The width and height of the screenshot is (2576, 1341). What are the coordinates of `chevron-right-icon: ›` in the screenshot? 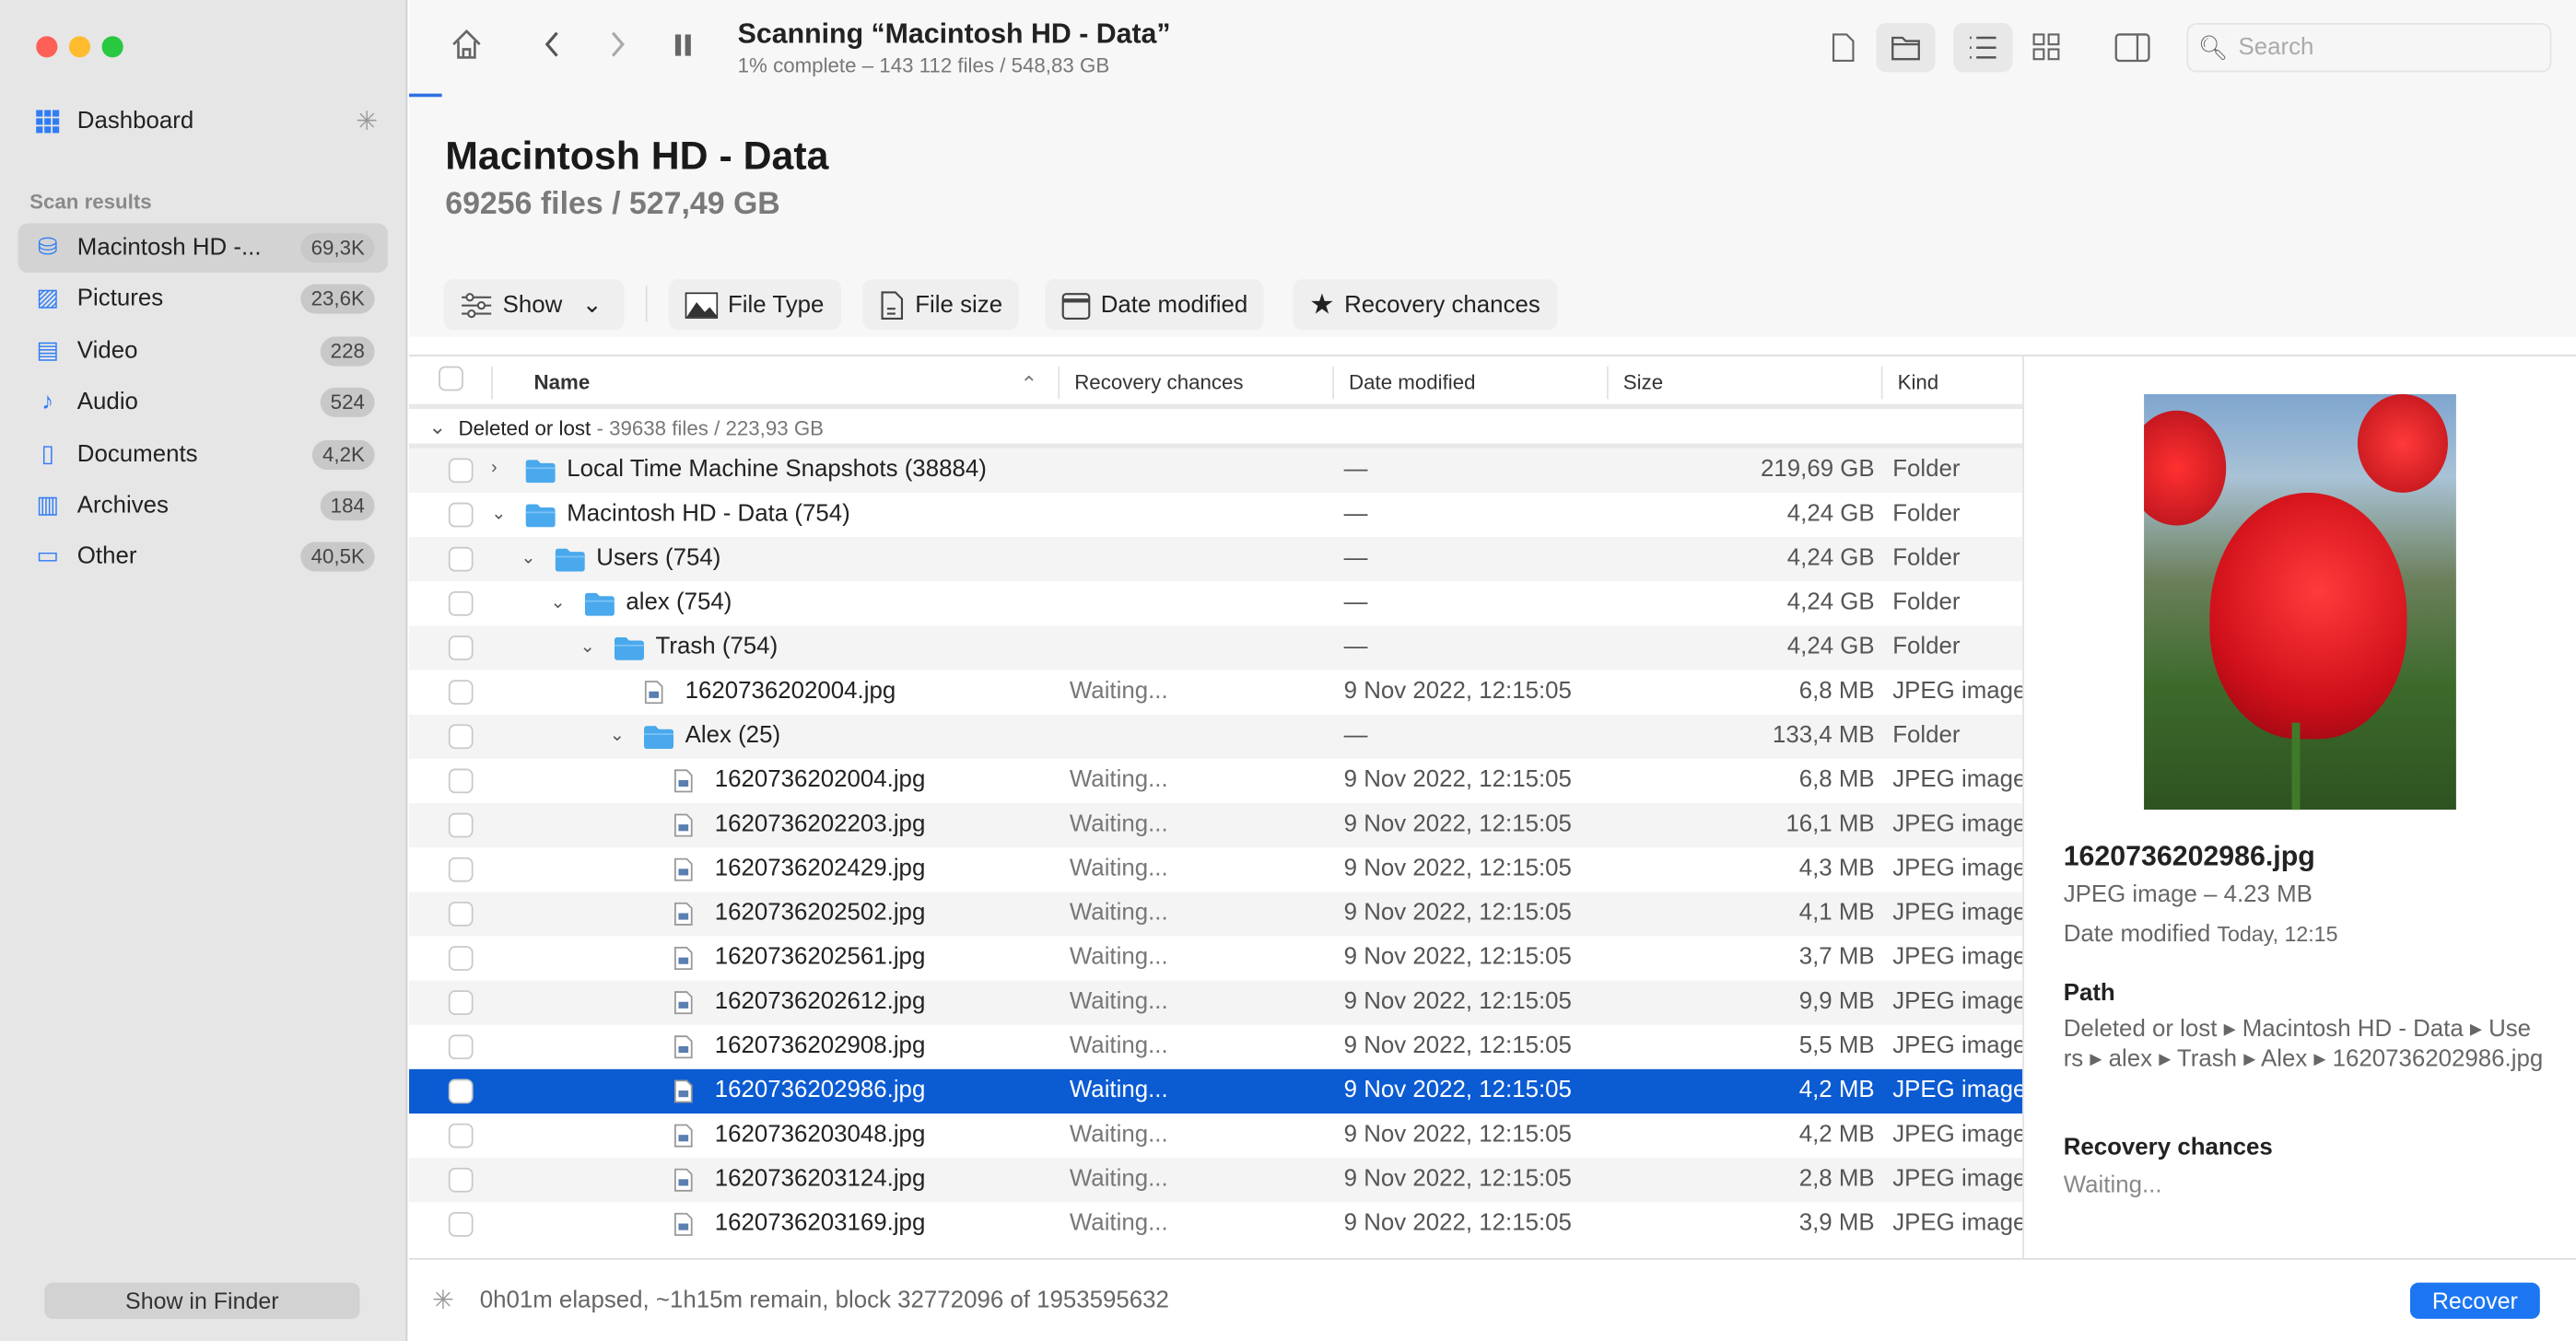 It's located at (495, 468).